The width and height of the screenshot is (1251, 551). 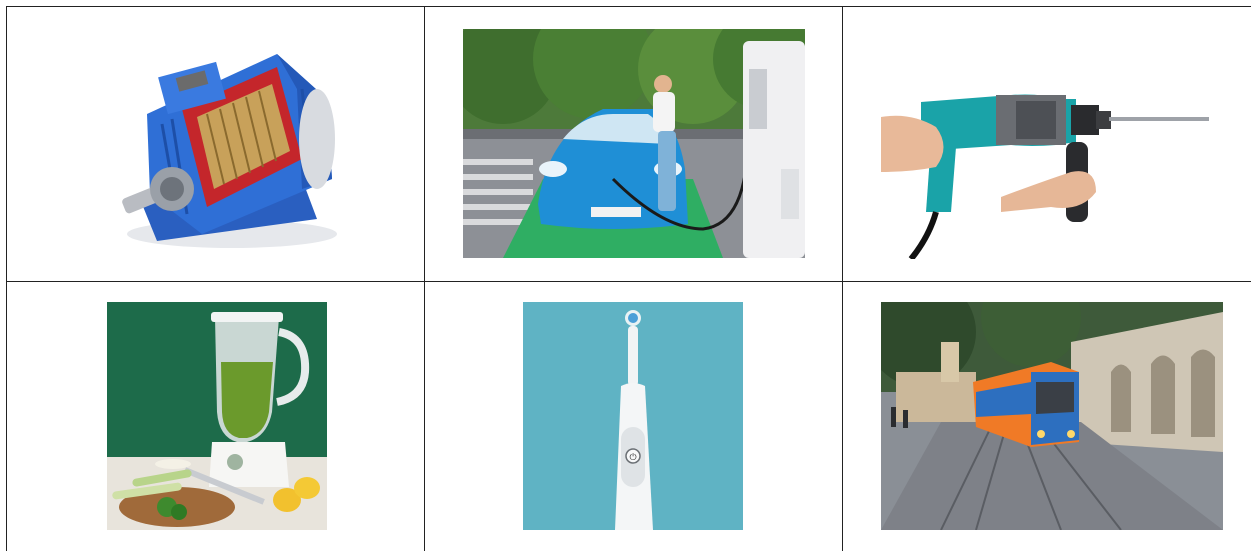 What do you see at coordinates (1047, 173) in the screenshot?
I see `power-drill-image` at bounding box center [1047, 173].